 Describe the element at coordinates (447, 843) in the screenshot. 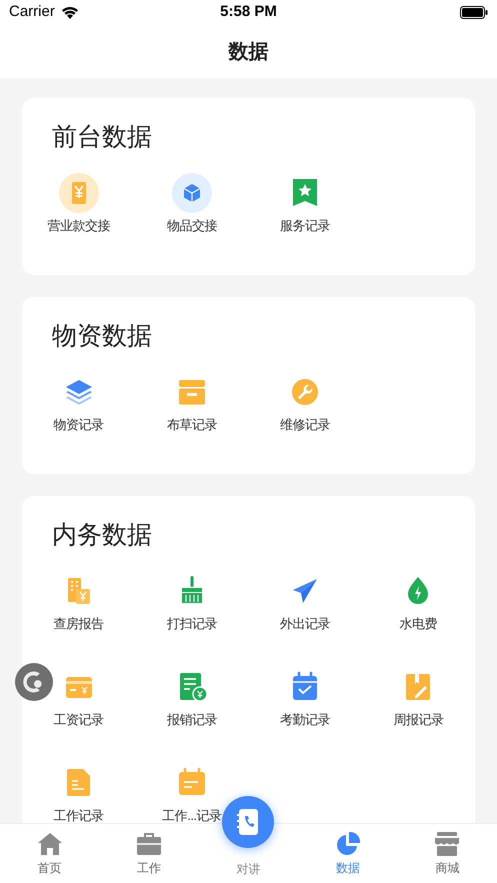

I see `storefront-icon` at that location.